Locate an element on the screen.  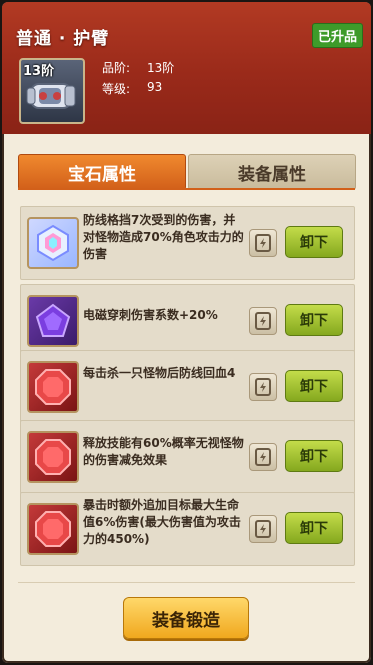
footer-divider is located at coordinates (186, 582).